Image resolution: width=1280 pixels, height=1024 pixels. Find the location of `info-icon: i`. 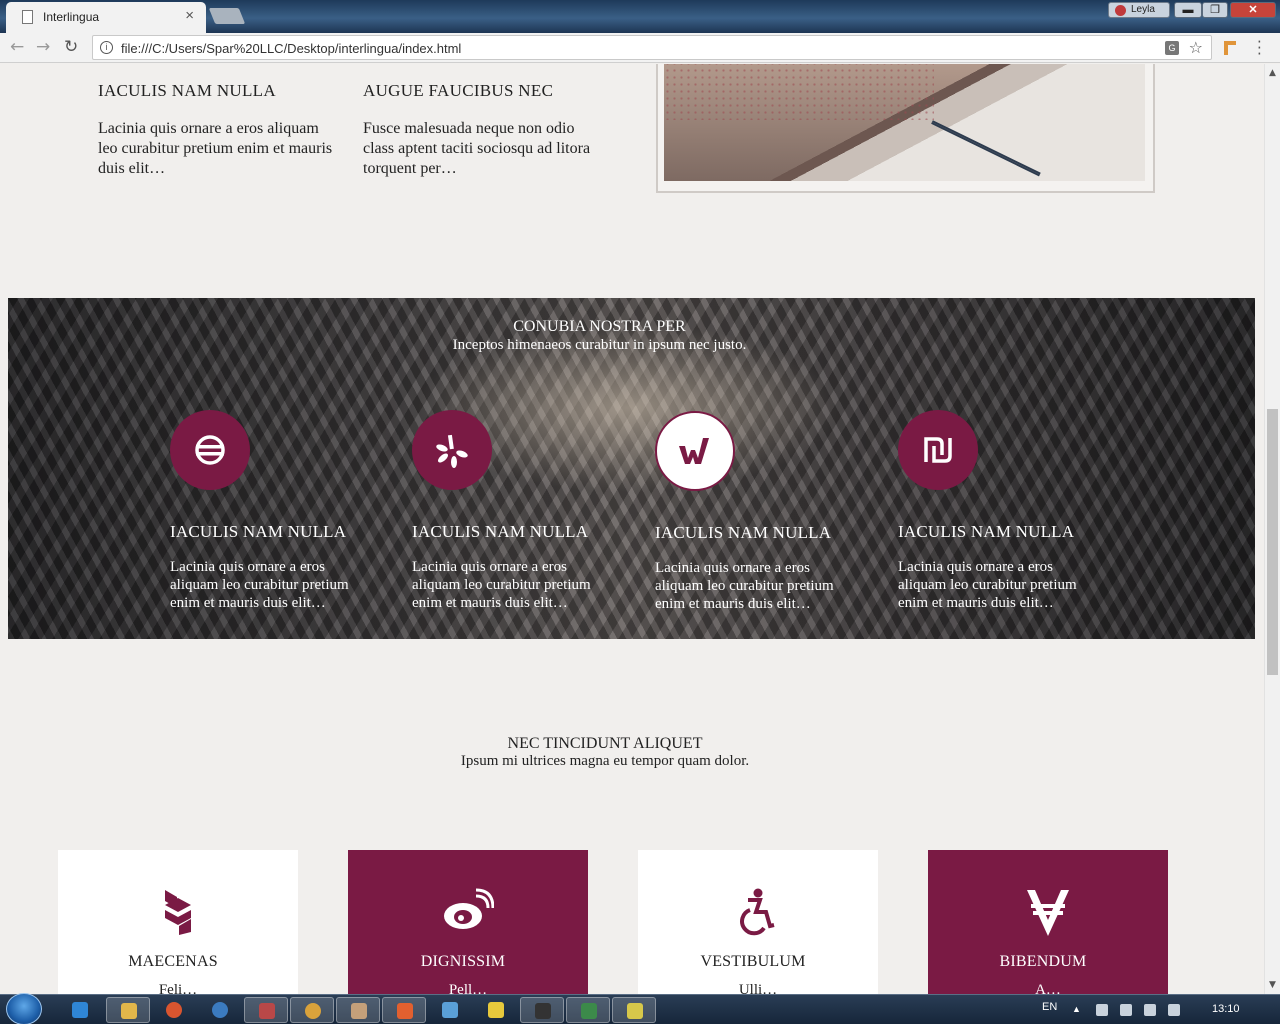

info-icon: i is located at coordinates (106, 47).